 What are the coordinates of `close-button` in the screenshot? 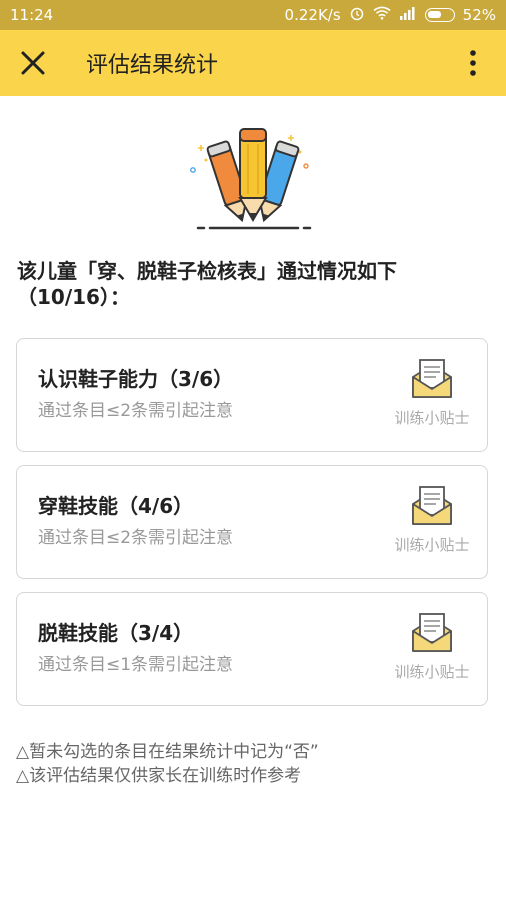 It's located at (33, 63).